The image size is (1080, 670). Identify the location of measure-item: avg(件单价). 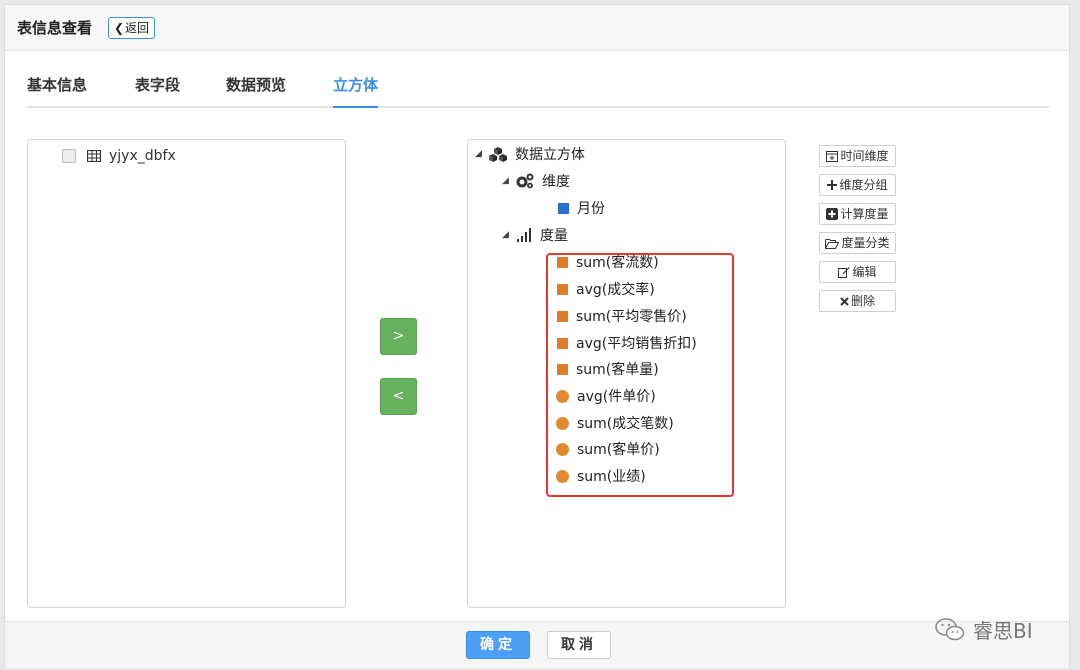
(606, 396).